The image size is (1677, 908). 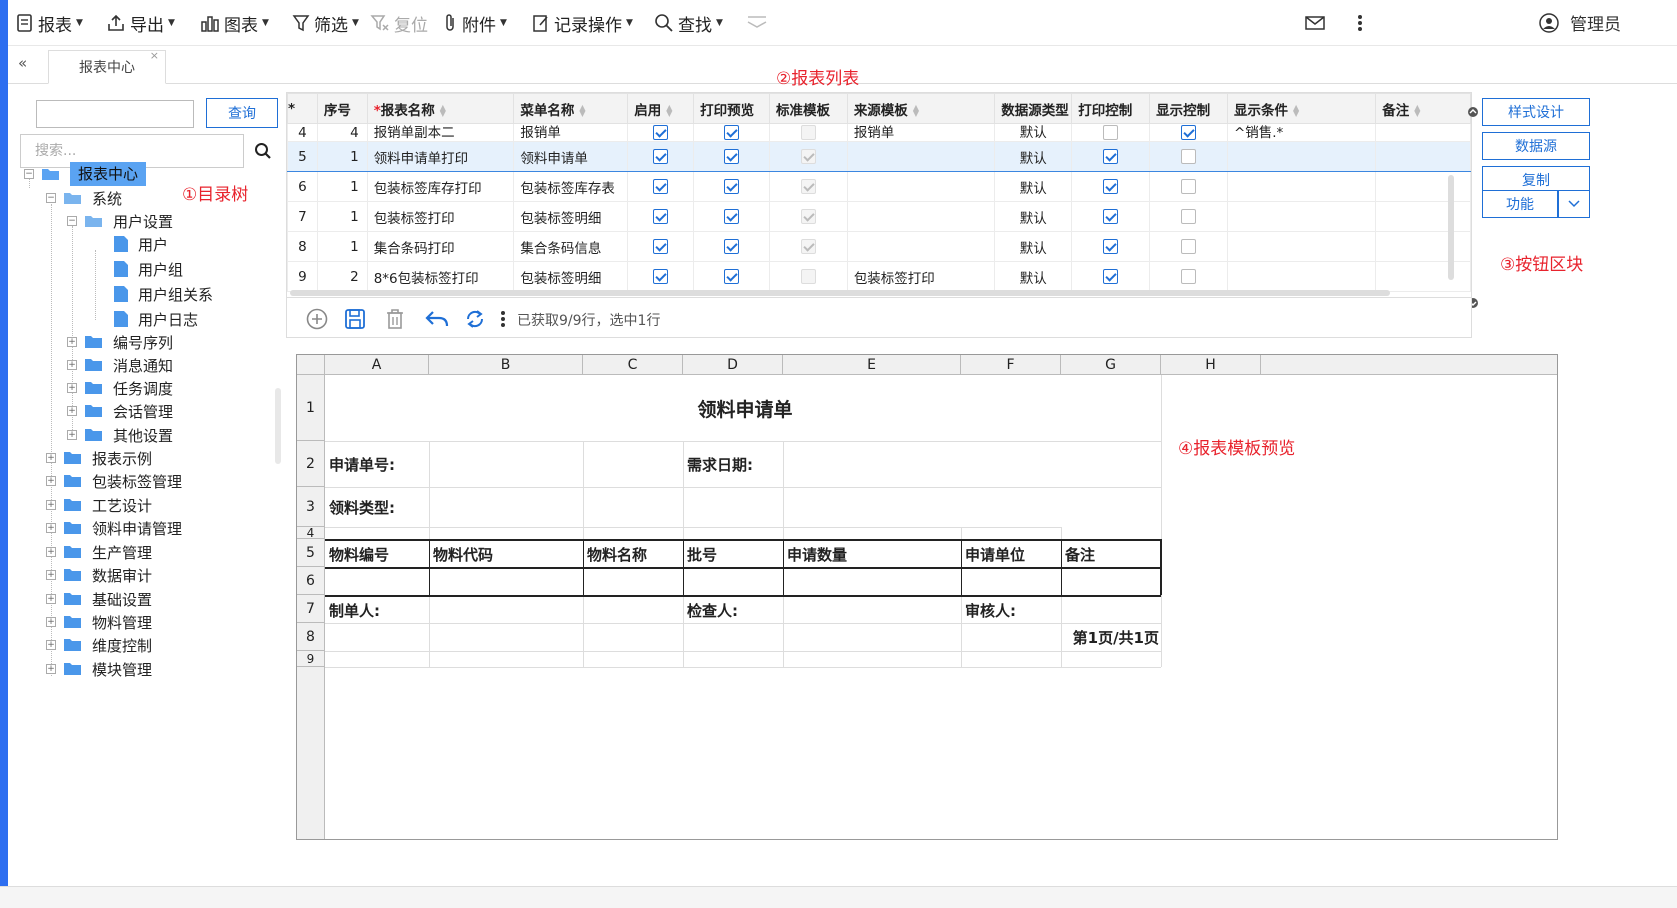 What do you see at coordinates (302, 186) in the screenshot?
I see `row-index: 6` at bounding box center [302, 186].